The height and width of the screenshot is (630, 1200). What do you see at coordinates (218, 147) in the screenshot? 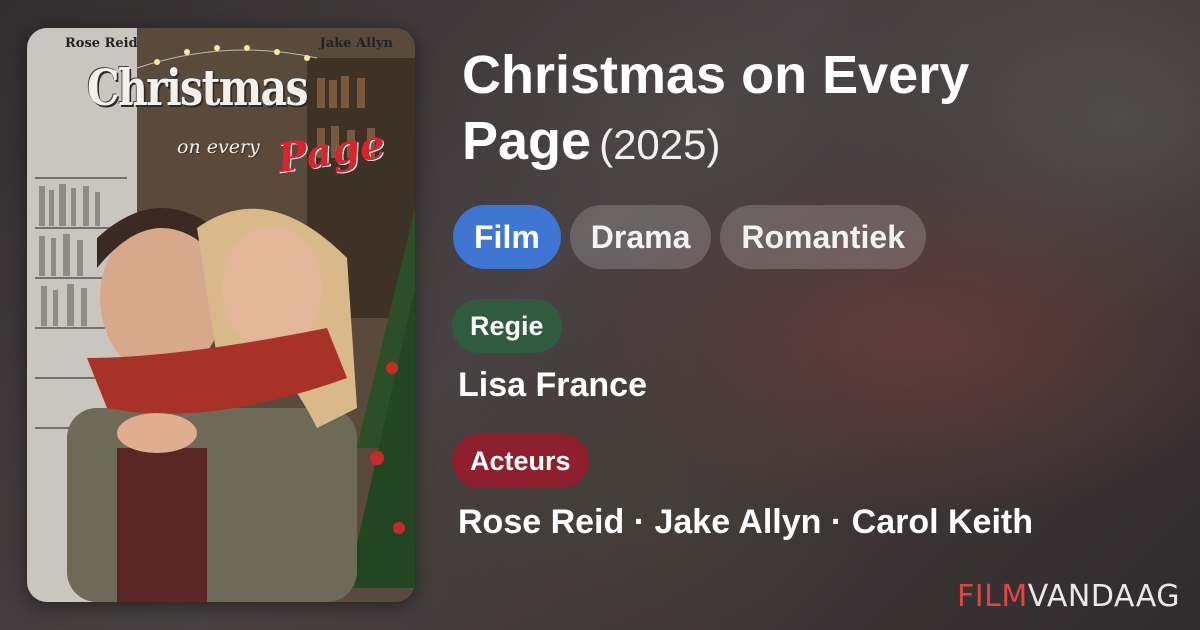
I see `poster-subtitle: on every` at bounding box center [218, 147].